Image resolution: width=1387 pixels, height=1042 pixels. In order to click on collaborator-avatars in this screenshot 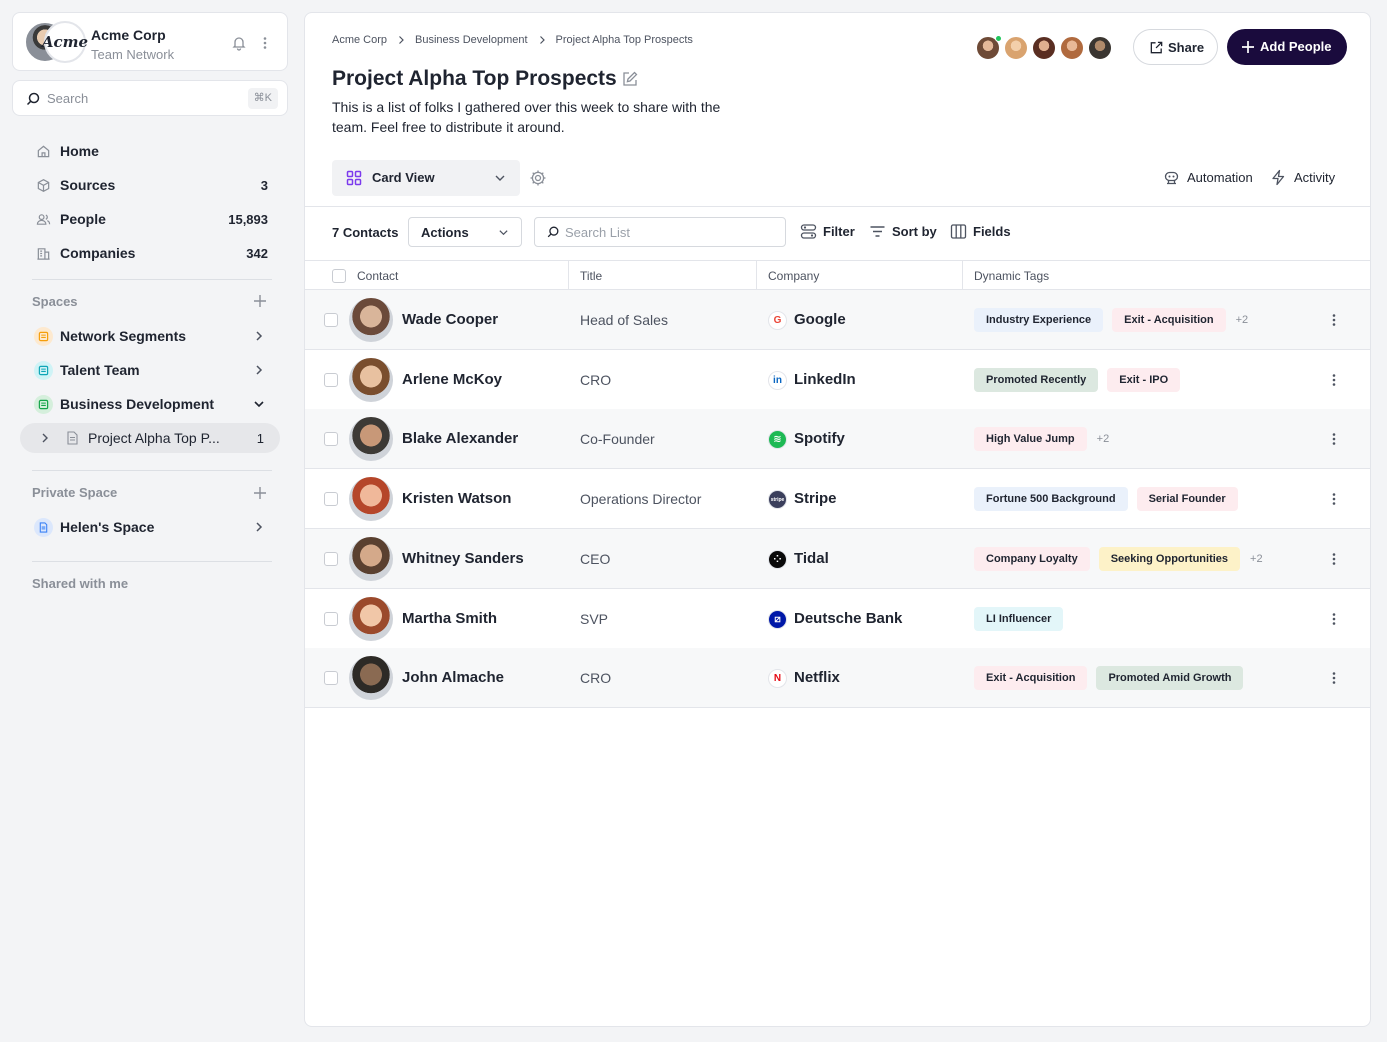, I will do `click(1045, 48)`.